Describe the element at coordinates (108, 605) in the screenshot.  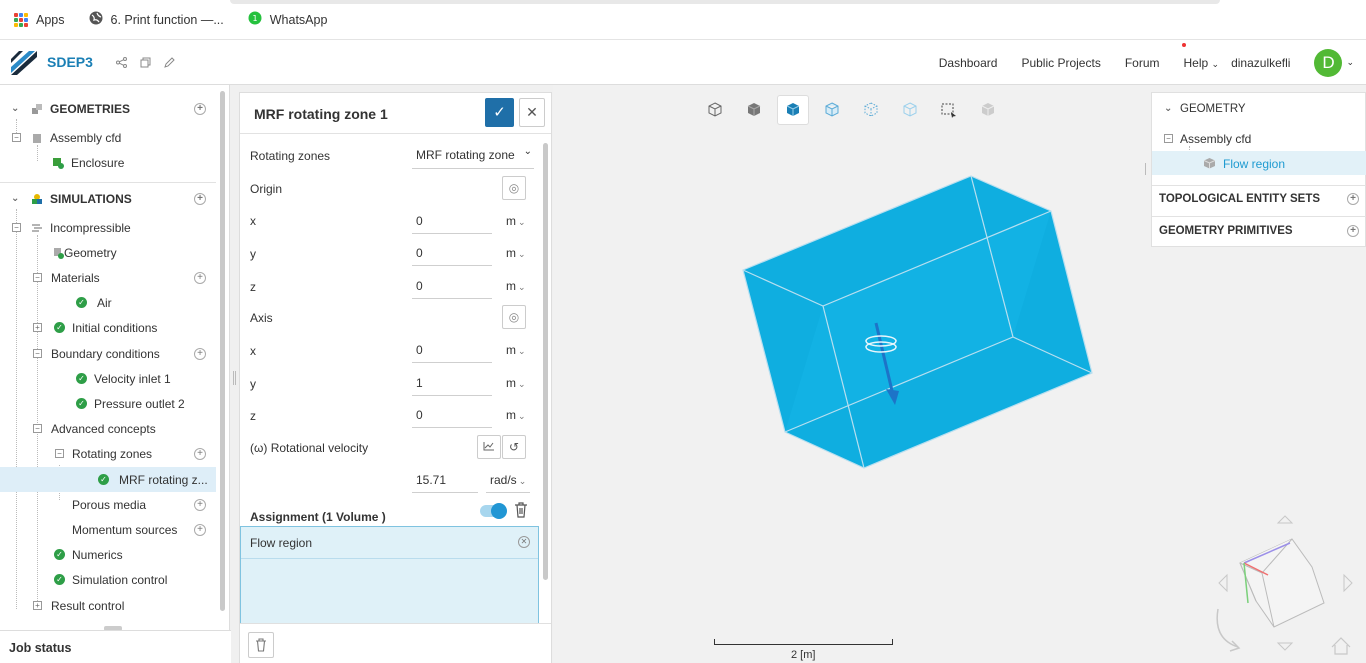
I see `tree-item-result-control: + Result control` at that location.